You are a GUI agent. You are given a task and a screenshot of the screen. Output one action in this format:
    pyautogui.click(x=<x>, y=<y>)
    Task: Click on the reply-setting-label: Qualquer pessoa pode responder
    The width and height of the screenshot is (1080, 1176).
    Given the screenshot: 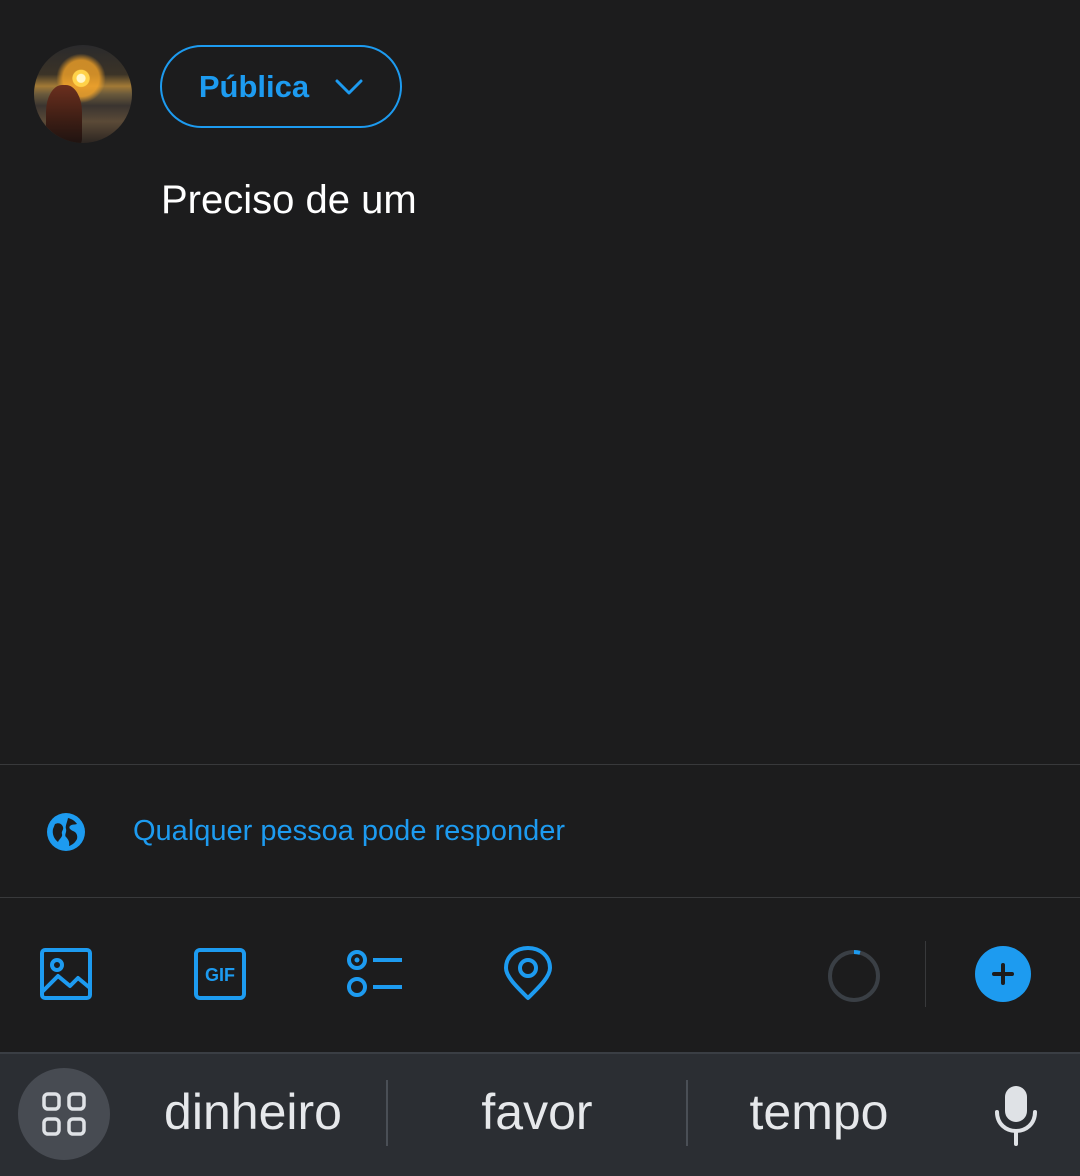 What is the action you would take?
    pyautogui.click(x=349, y=831)
    